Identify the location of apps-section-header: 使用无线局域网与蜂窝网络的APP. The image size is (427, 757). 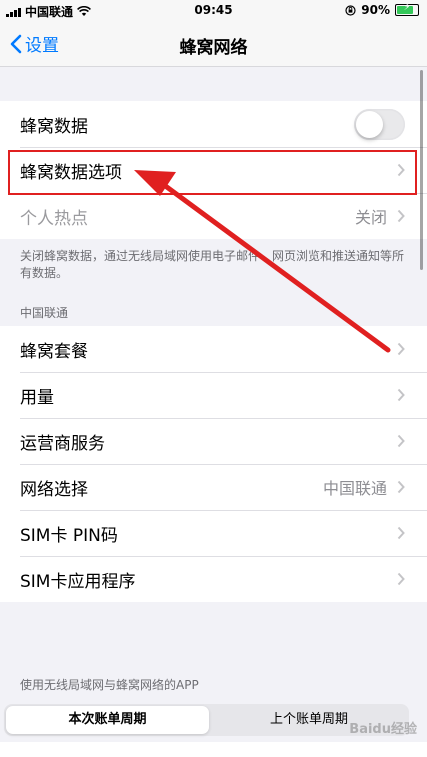
(109, 685).